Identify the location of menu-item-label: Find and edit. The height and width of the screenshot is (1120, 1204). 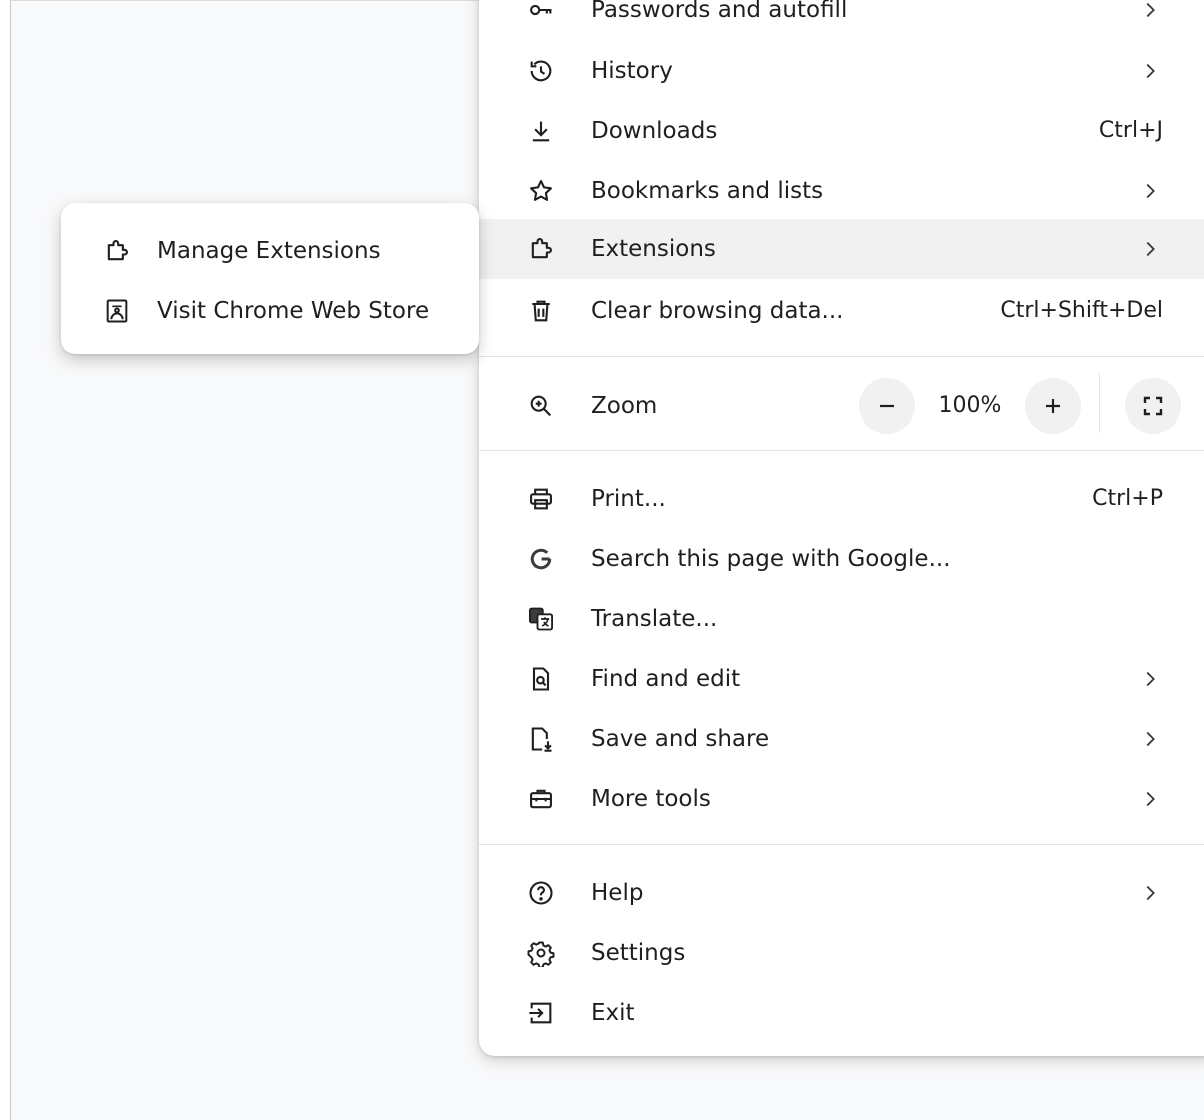
(666, 679).